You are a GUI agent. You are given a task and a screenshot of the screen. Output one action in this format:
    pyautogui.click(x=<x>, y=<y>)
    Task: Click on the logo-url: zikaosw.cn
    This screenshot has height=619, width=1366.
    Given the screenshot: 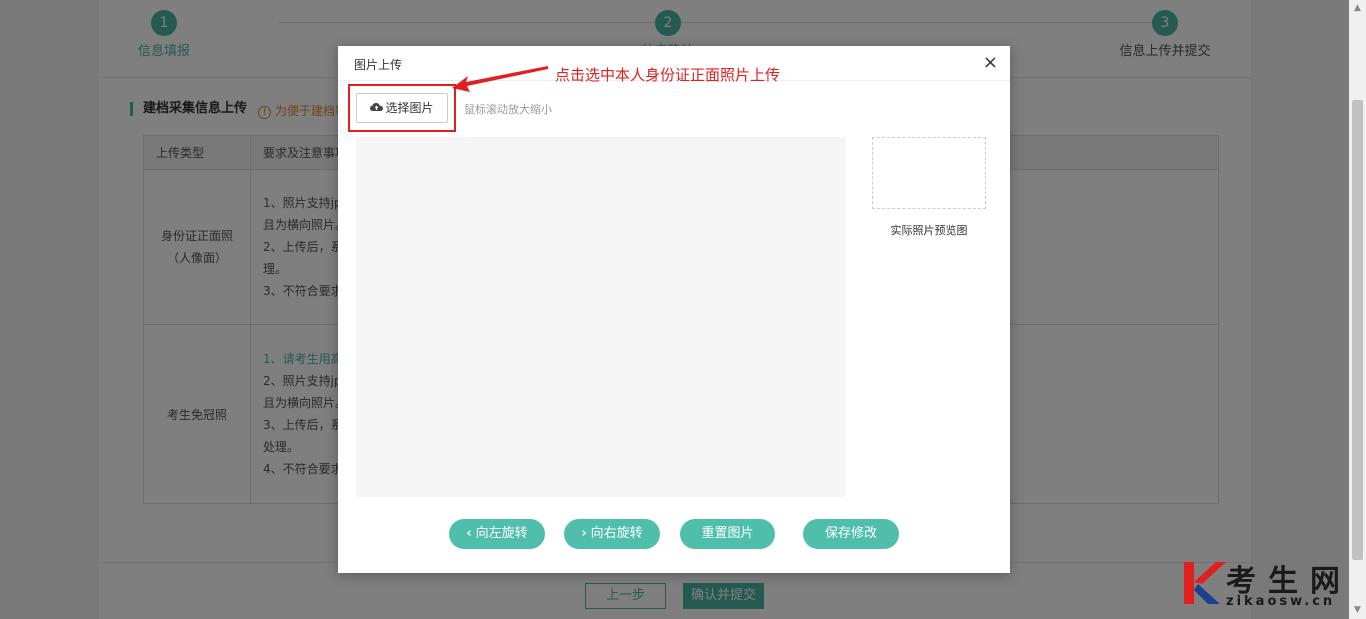 What is the action you would take?
    pyautogui.click(x=1281, y=601)
    